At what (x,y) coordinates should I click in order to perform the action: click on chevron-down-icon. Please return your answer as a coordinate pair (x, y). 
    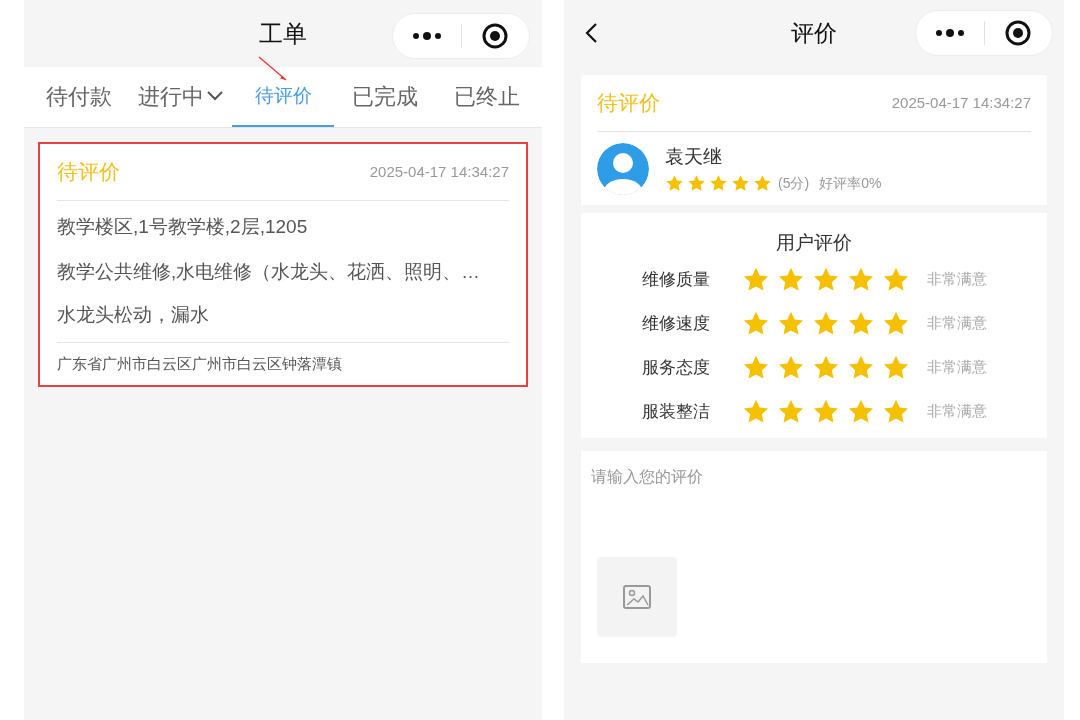
    Looking at the image, I should click on (215, 96).